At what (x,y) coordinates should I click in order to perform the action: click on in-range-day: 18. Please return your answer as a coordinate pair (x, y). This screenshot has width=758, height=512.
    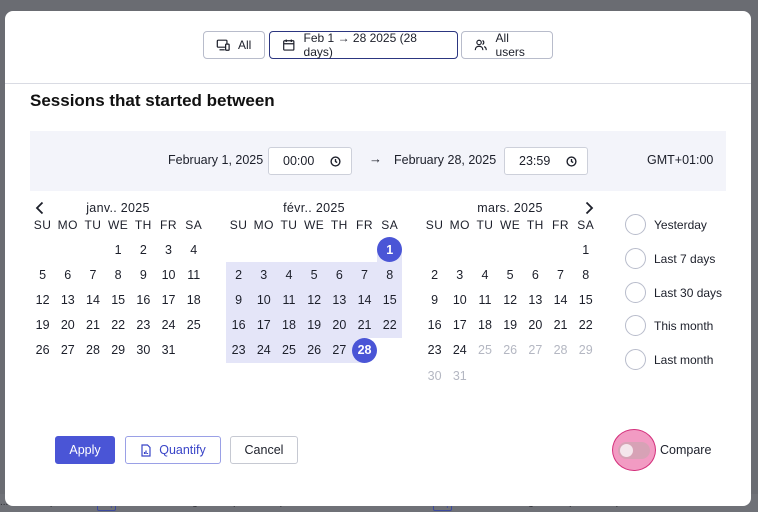
    Looking at the image, I should click on (289, 325).